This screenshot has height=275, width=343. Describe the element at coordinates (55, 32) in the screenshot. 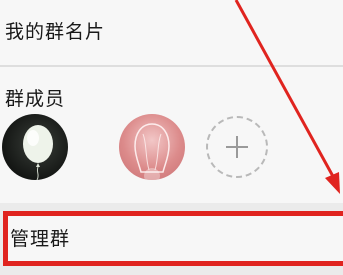

I see `my-group-card-label: 我的群名片` at that location.